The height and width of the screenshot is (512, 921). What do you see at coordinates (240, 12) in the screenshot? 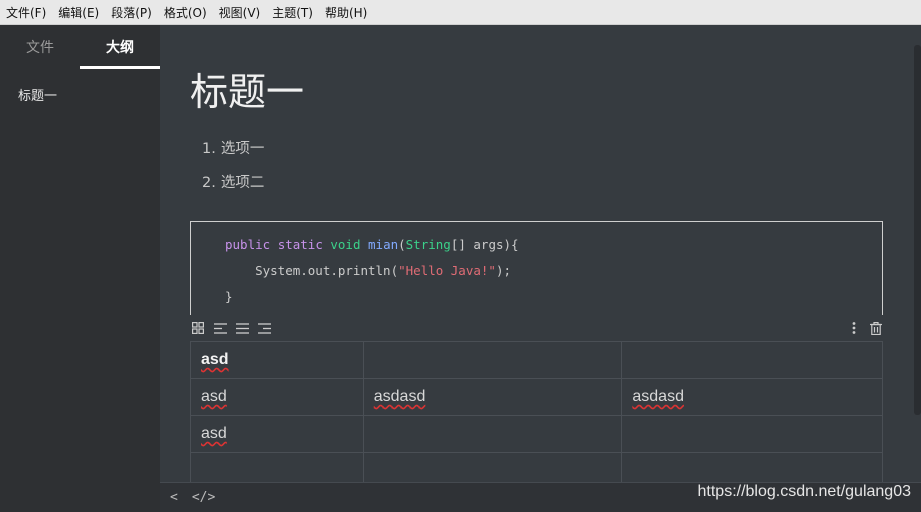
I see `menu-view: 视图(V)` at bounding box center [240, 12].